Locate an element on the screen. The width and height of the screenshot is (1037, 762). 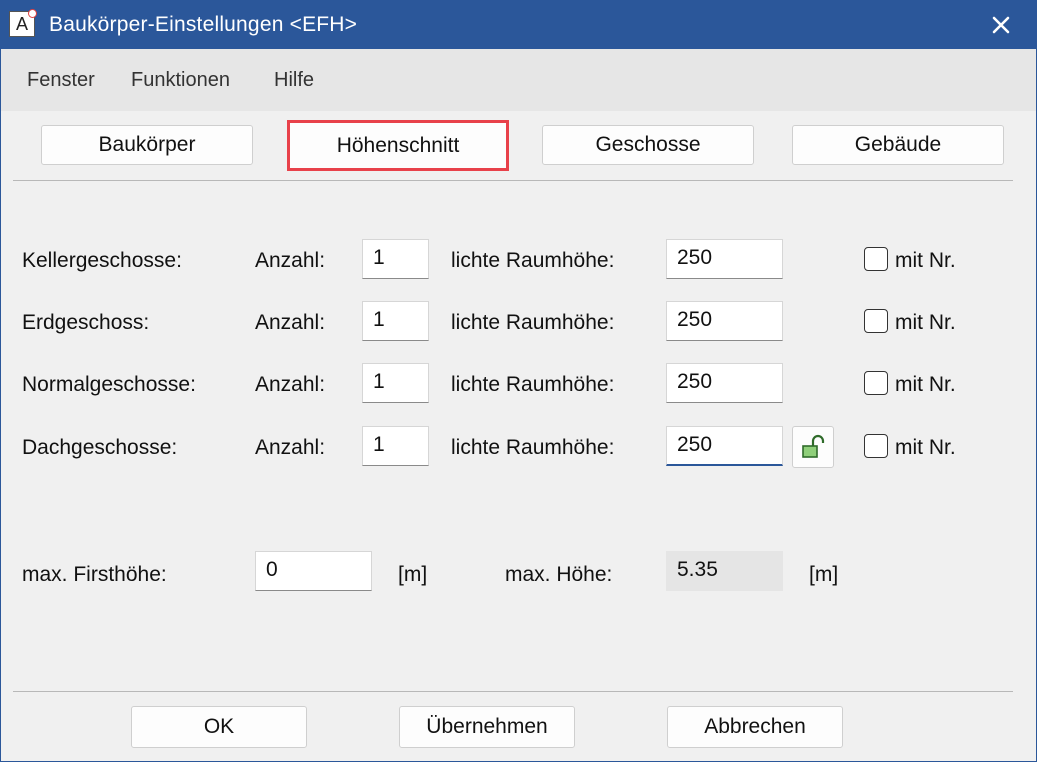
tab-gebaeude: Gebäude is located at coordinates (898, 145).